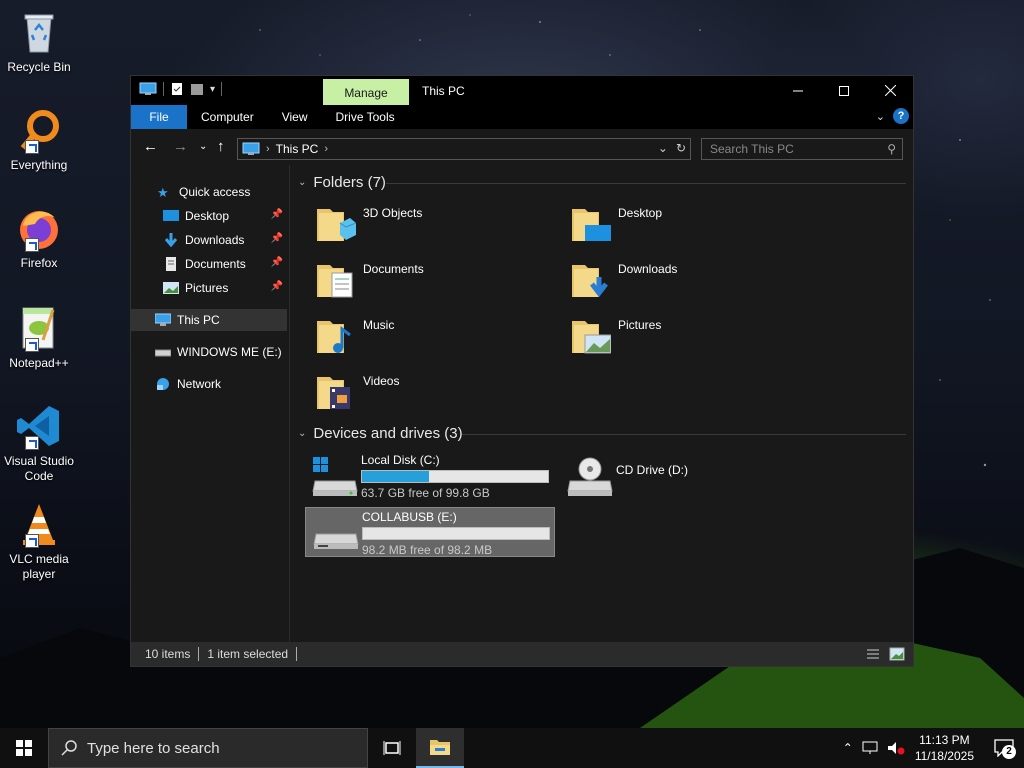  I want to click on desktop-folder-icon, so click(171, 215).